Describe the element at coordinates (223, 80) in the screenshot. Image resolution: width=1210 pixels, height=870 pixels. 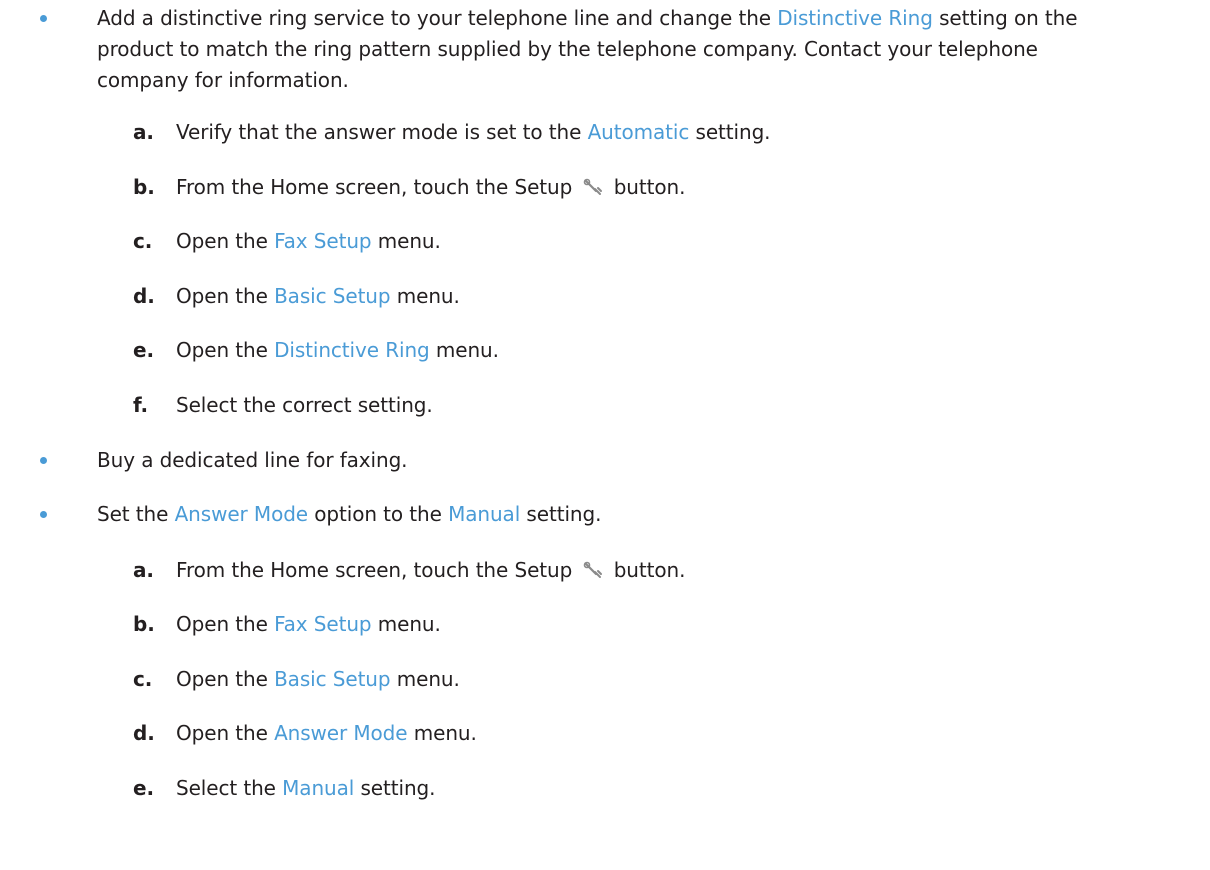
I see `text: company for information.` at that location.